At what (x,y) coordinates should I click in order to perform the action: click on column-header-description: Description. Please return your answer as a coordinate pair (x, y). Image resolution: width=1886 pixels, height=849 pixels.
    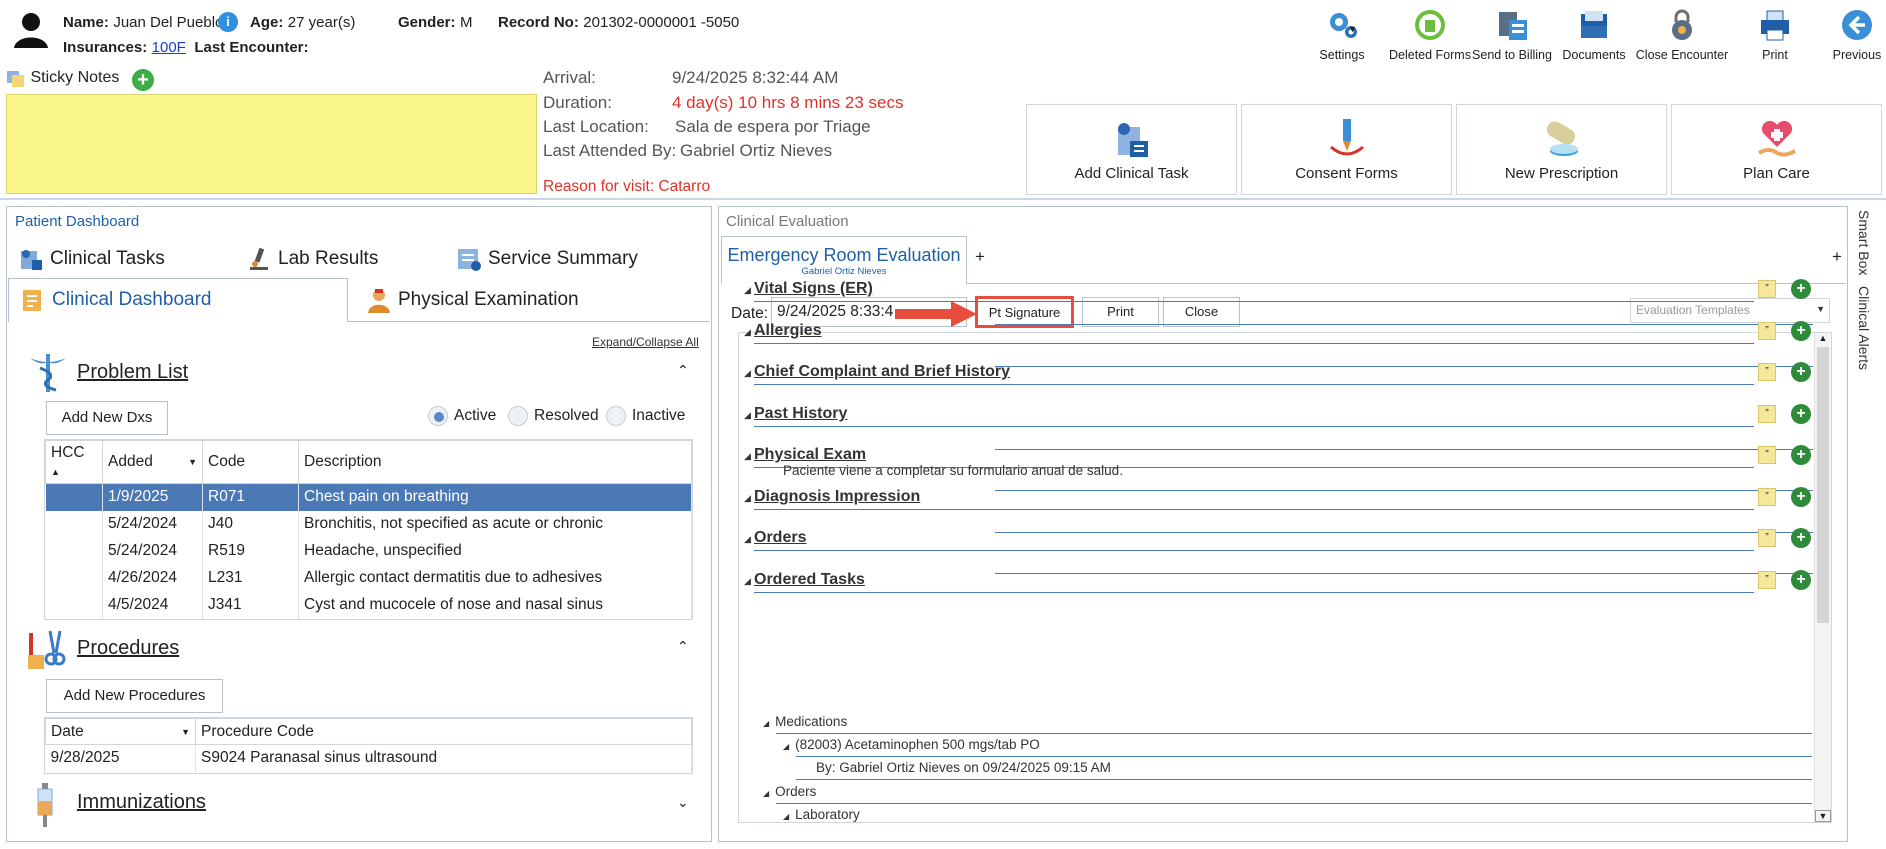
    Looking at the image, I should click on (495, 462).